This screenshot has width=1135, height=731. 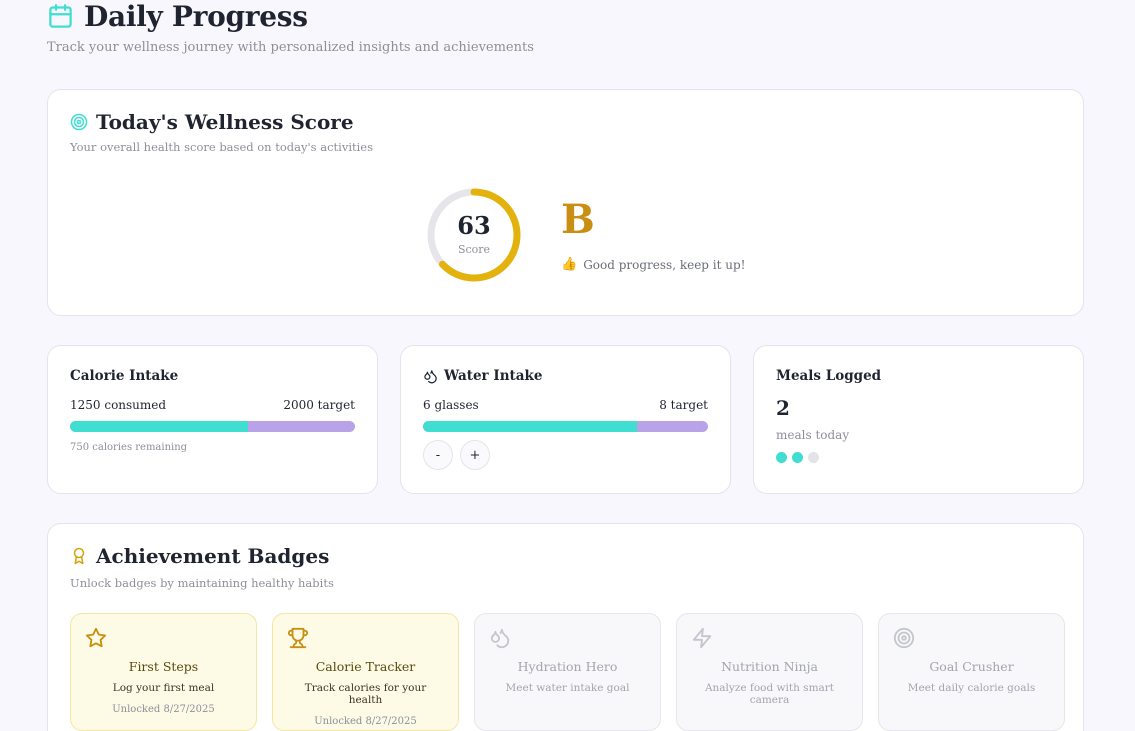 What do you see at coordinates (213, 556) in the screenshot?
I see `badges-title: Achievement Badges` at bounding box center [213, 556].